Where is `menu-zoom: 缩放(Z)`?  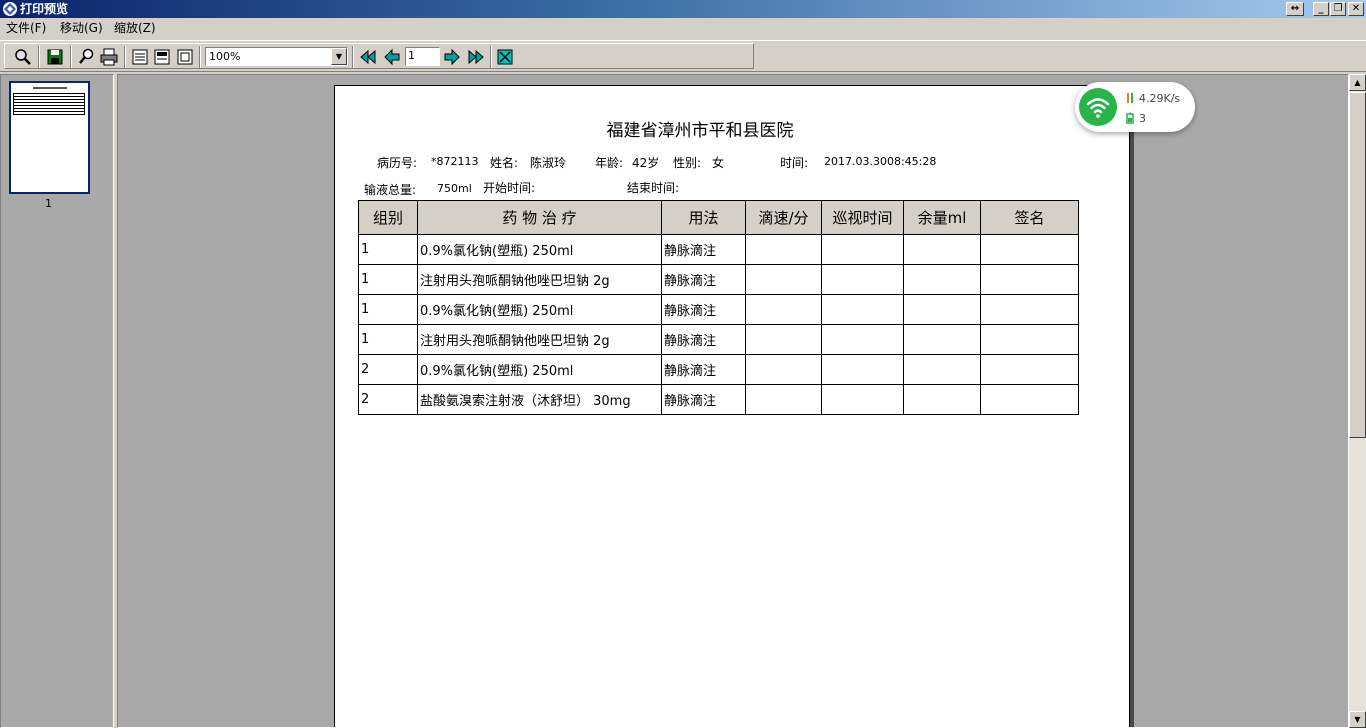
menu-zoom: 缩放(Z) is located at coordinates (135, 28).